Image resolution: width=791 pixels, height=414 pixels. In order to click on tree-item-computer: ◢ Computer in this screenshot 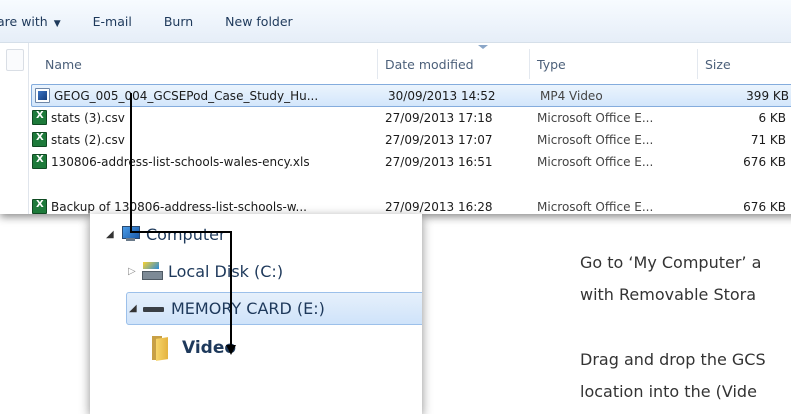, I will do `click(166, 234)`.